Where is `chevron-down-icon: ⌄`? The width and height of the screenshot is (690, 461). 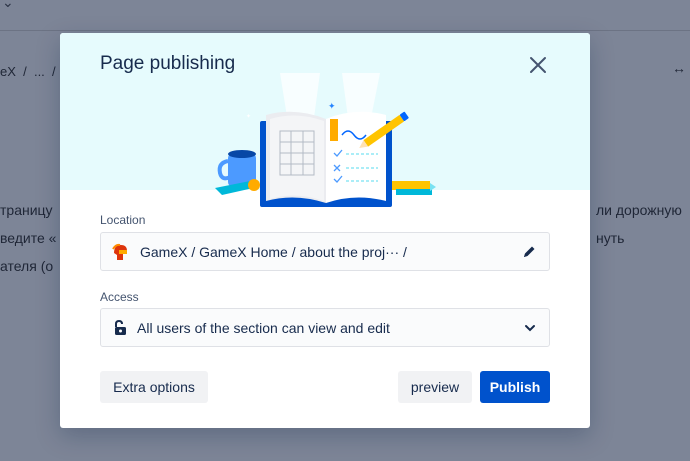
chevron-down-icon: ⌄ is located at coordinates (8, 5).